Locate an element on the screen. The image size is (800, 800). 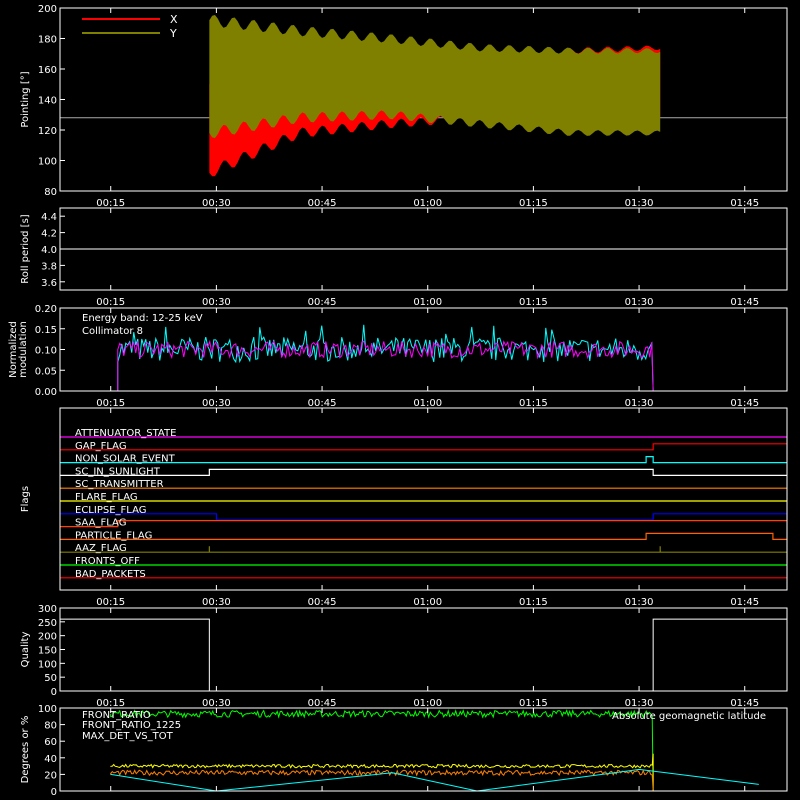
pointing-ytick-label: 160 is located at coordinates (47, 70).